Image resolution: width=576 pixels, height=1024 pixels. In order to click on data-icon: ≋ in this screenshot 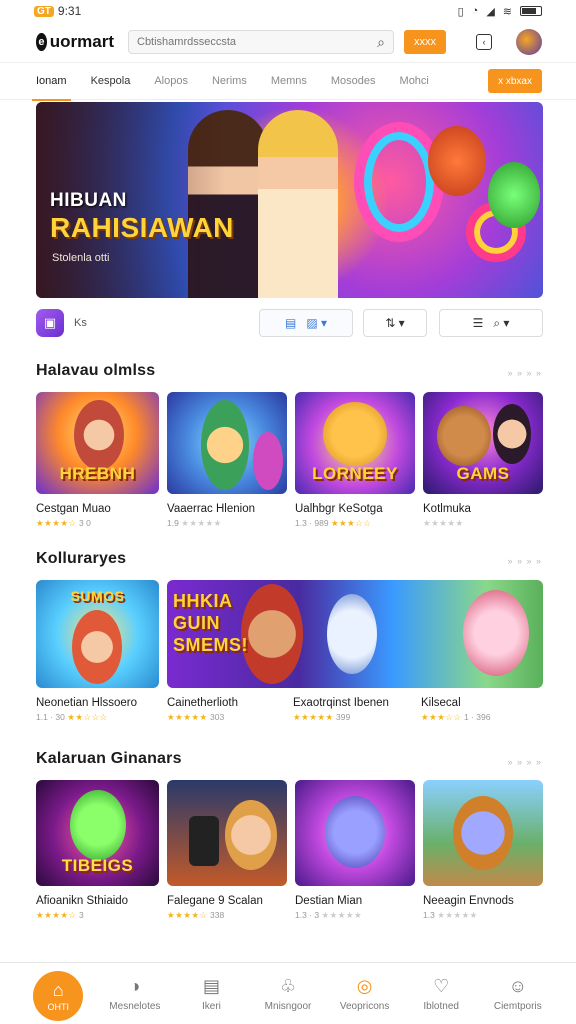, I will do `click(507, 11)`.